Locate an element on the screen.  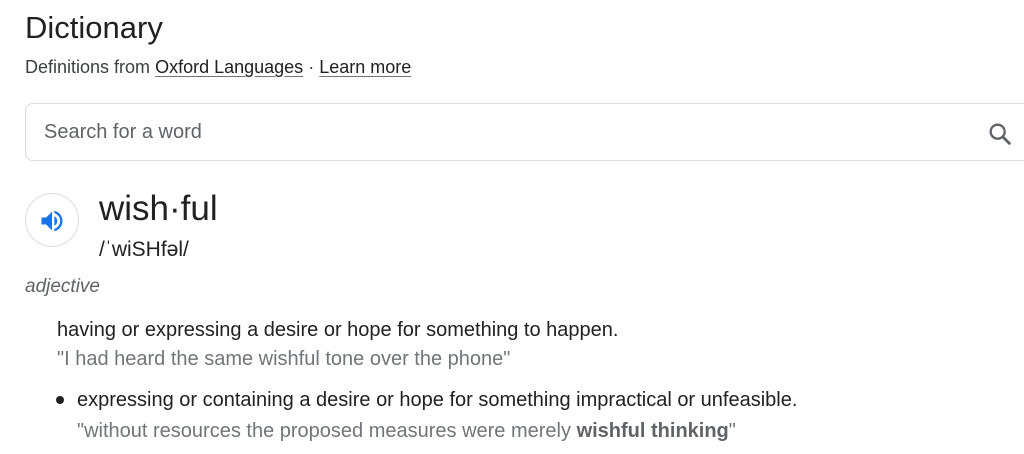
headword: wish·ful is located at coordinates (158, 208).